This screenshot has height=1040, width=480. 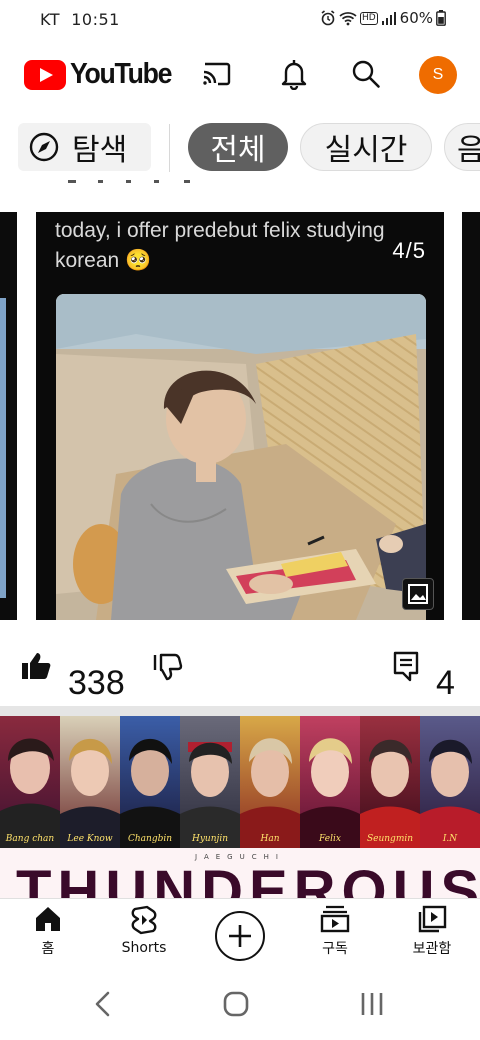 I want to click on comment-icon, so click(x=406, y=666).